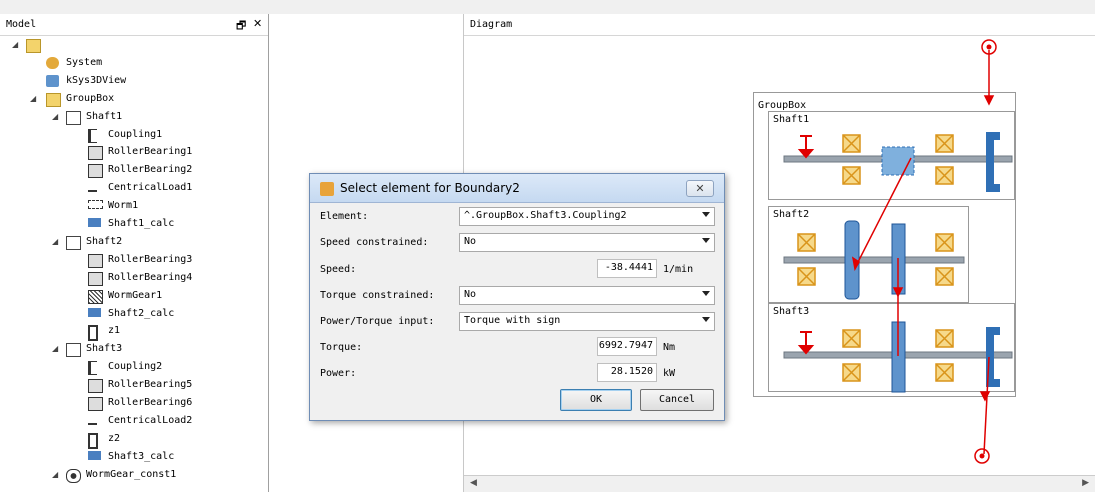 This screenshot has width=1095, height=492. What do you see at coordinates (92, 420) in the screenshot?
I see `load-icon` at bounding box center [92, 420].